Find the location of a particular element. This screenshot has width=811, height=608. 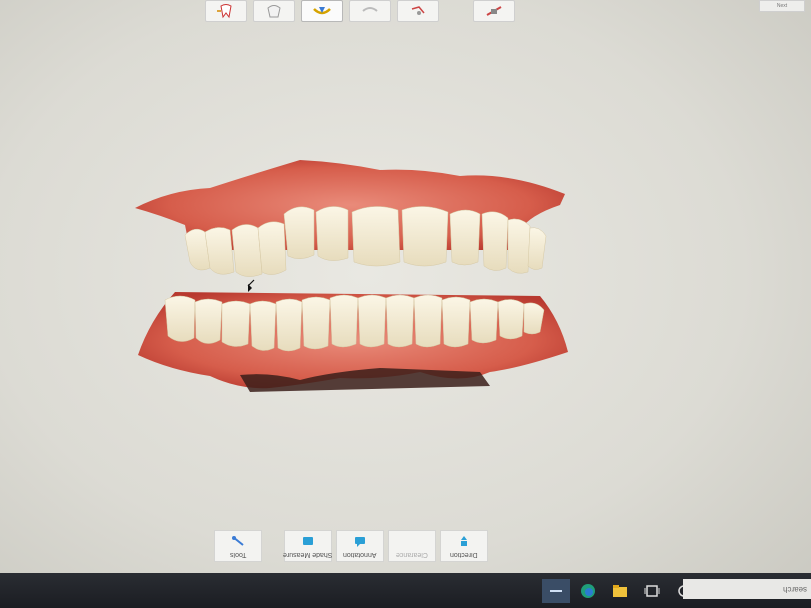

edge-taskbar-button is located at coordinates (588, 591).